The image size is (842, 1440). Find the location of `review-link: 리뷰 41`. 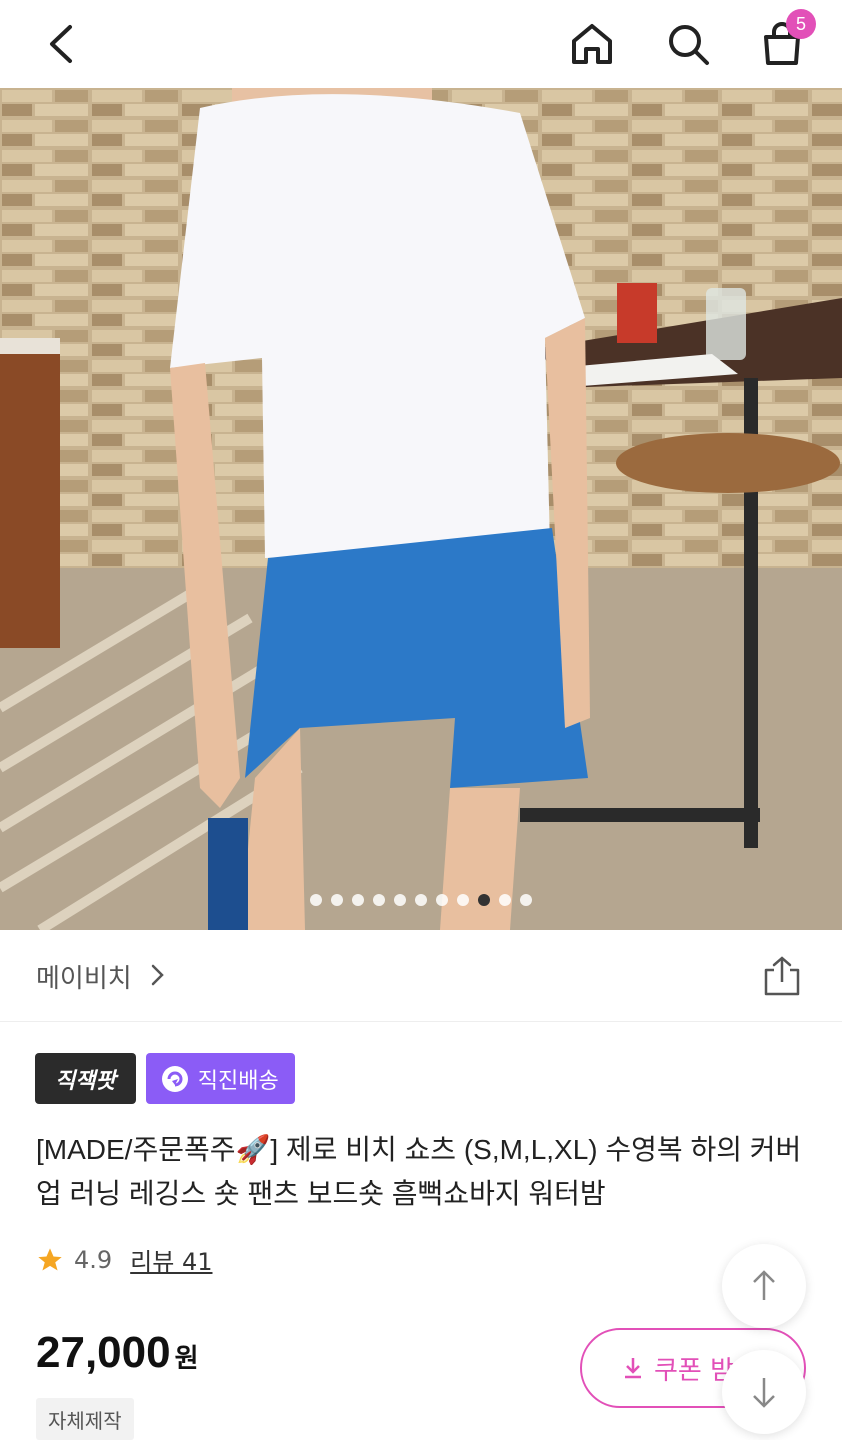

review-link: 리뷰 41 is located at coordinates (171, 1259).